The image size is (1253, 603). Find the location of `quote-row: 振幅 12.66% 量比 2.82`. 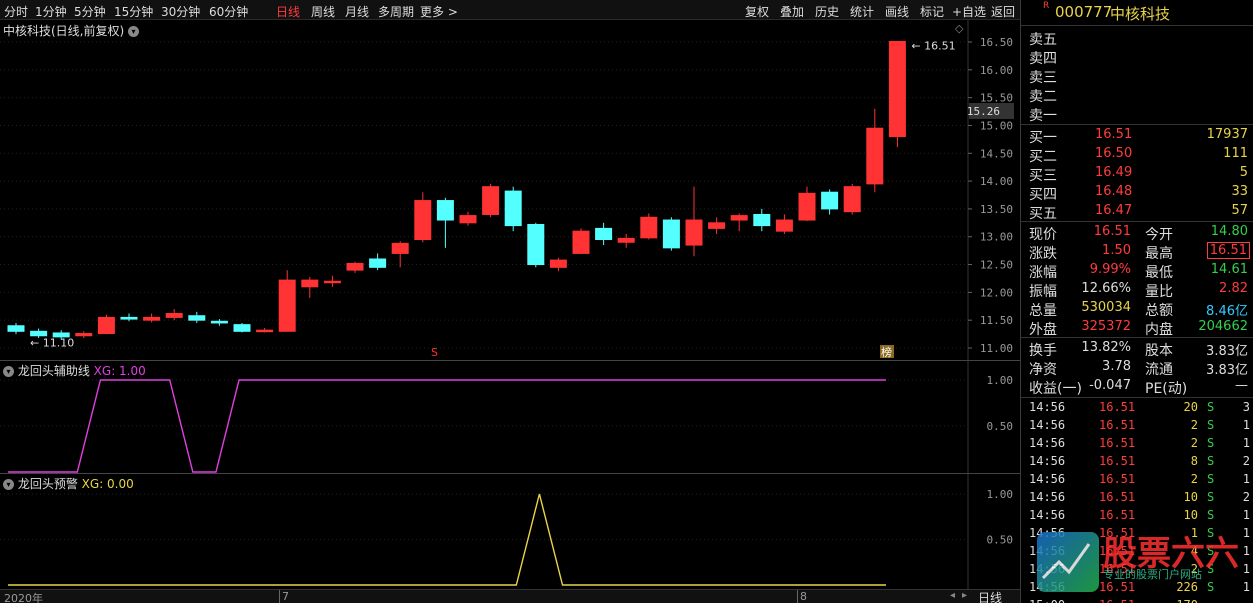

quote-row: 振幅 12.66% 量比 2.82 is located at coordinates (1138, 290).